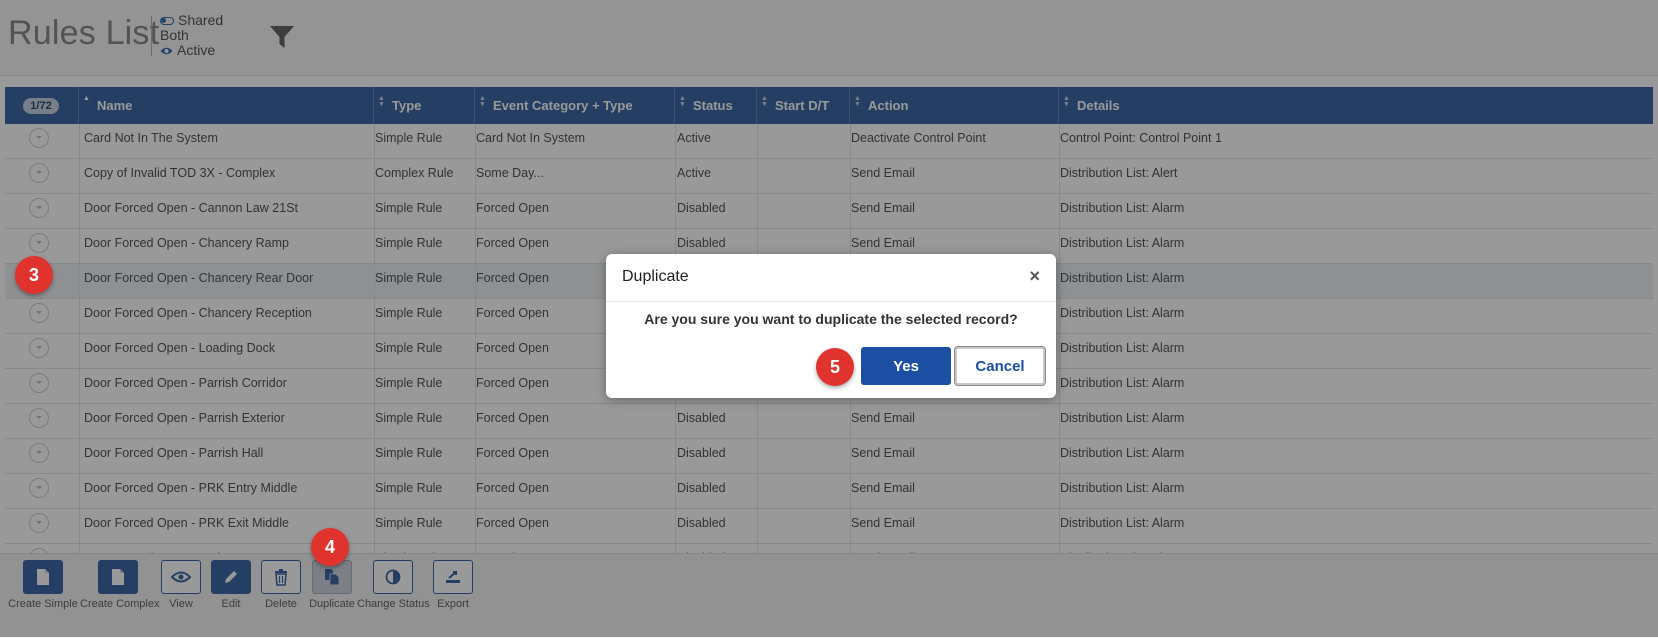 The image size is (1658, 638). What do you see at coordinates (330, 547) in the screenshot?
I see `step-badge-4: 4` at bounding box center [330, 547].